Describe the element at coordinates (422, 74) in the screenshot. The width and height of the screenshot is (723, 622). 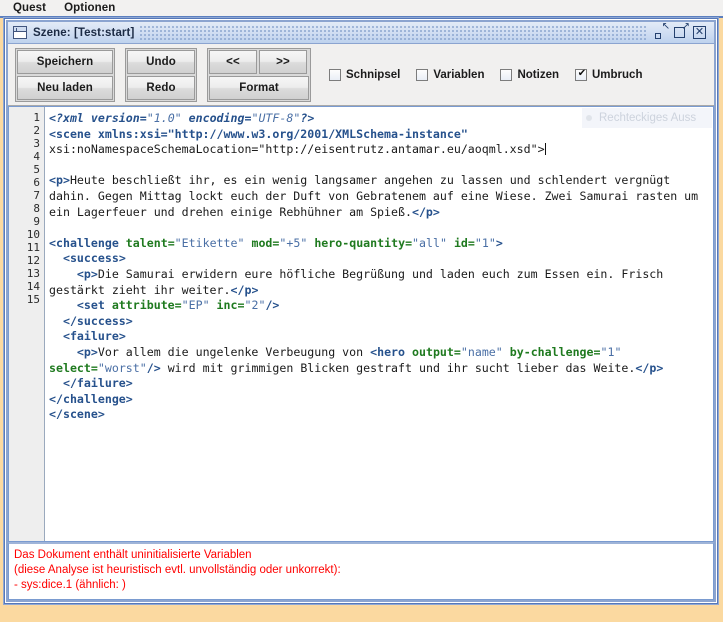
I see `checkbox-variablen-box` at that location.